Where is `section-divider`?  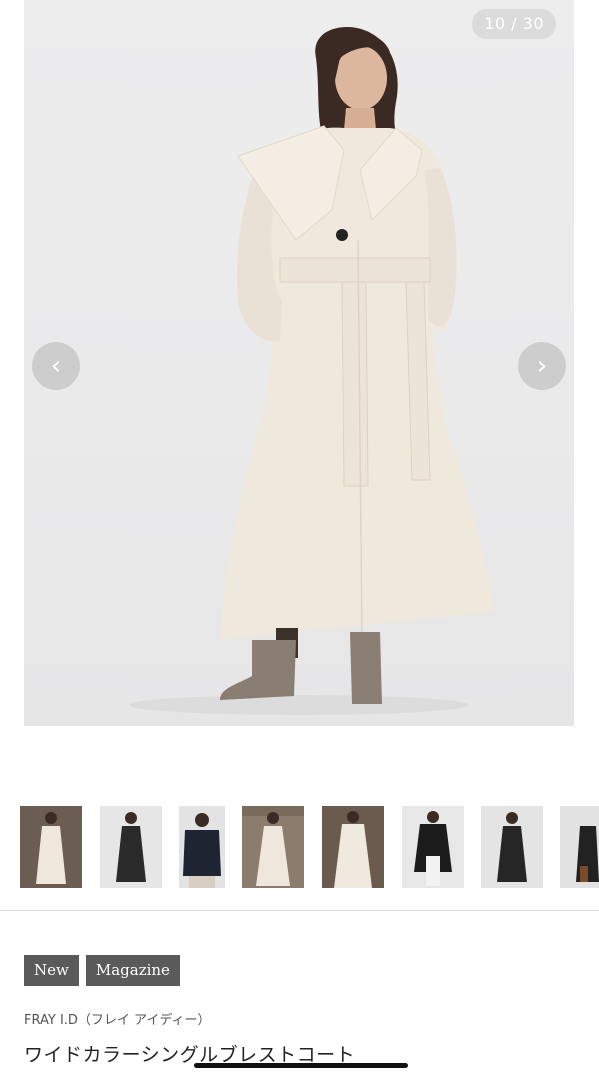 section-divider is located at coordinates (299, 910).